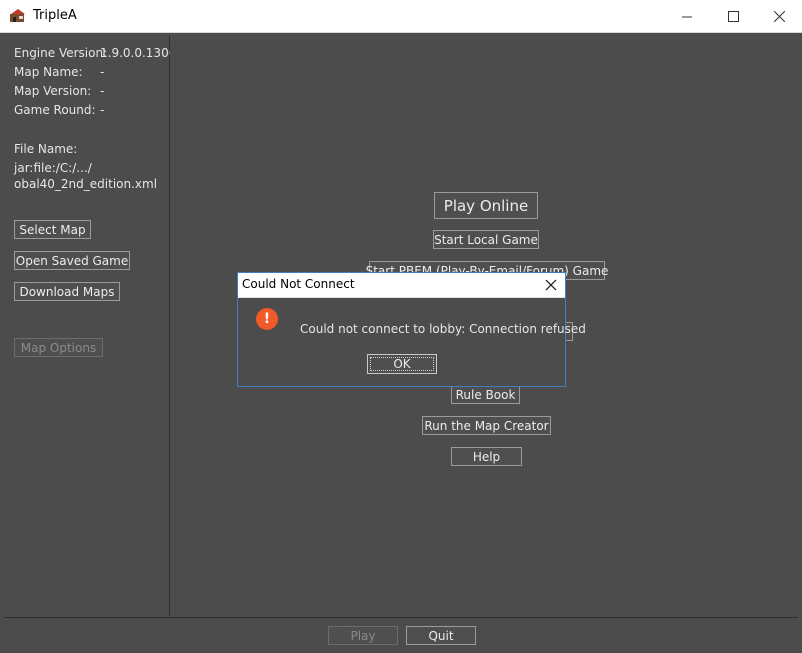 The image size is (802, 653). I want to click on title-bar: TripleA, so click(401, 16).